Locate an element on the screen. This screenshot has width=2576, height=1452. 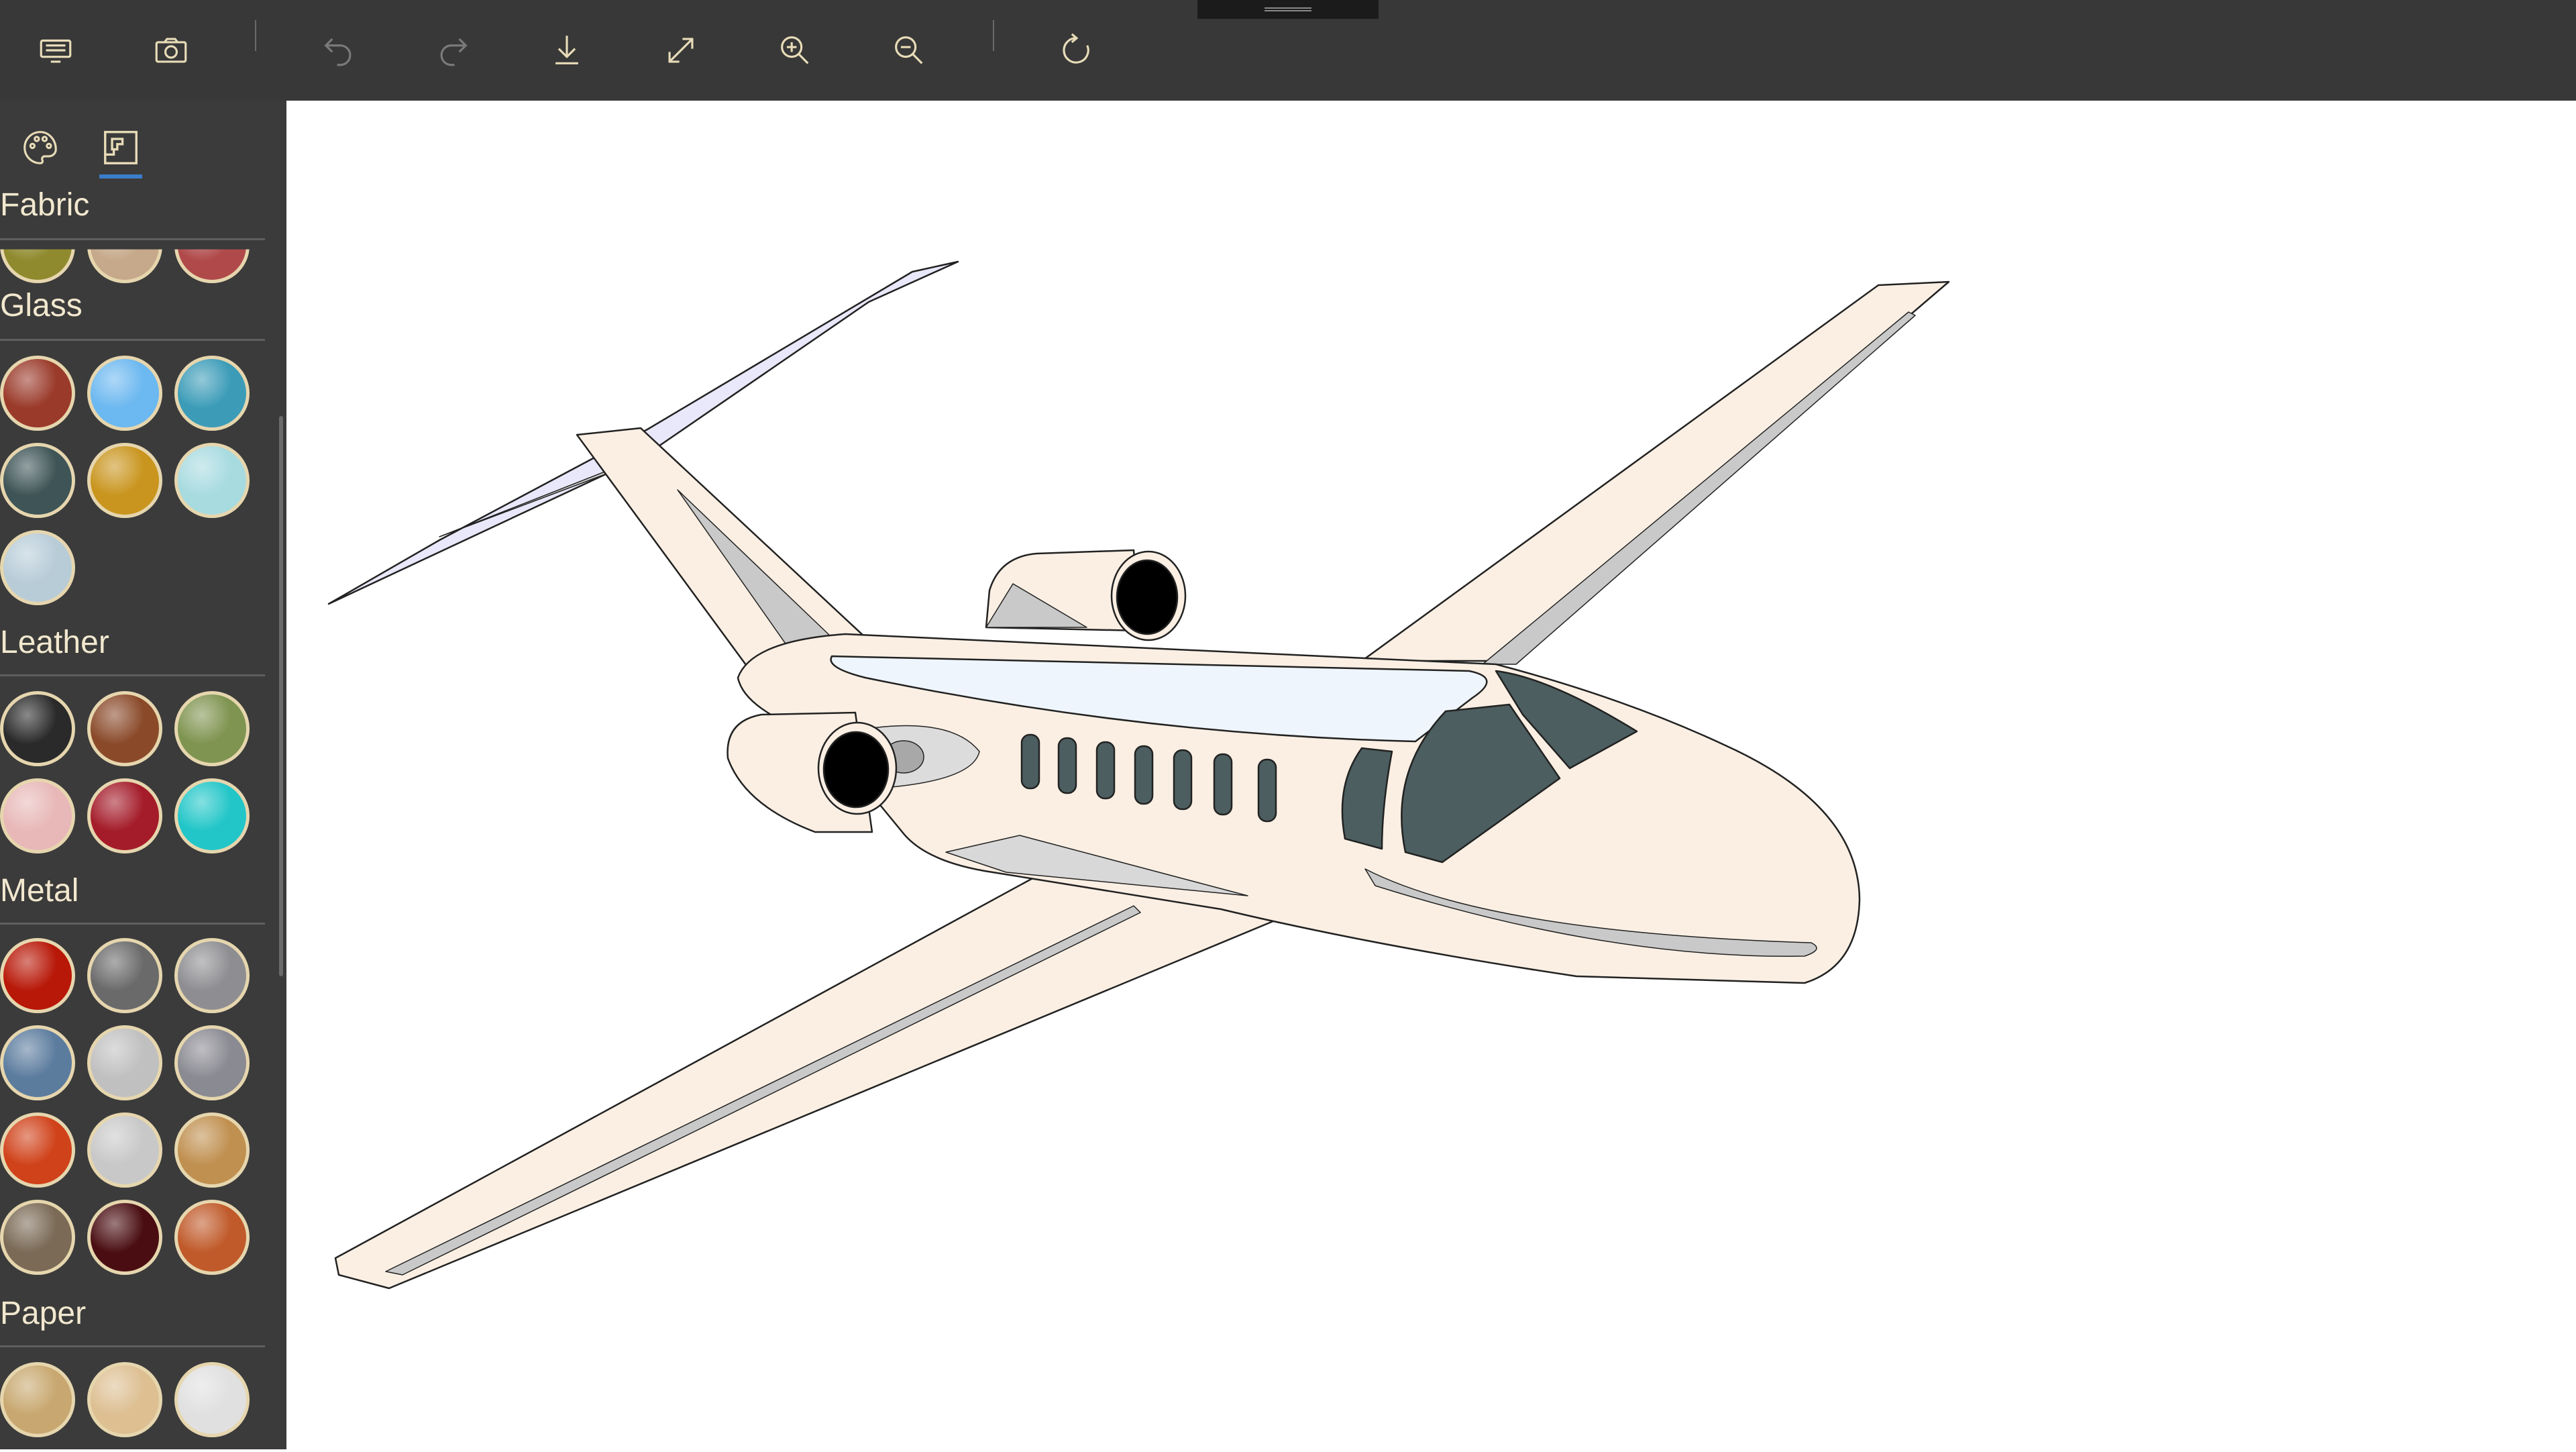
fullscreen-icon is located at coordinates (681, 51).